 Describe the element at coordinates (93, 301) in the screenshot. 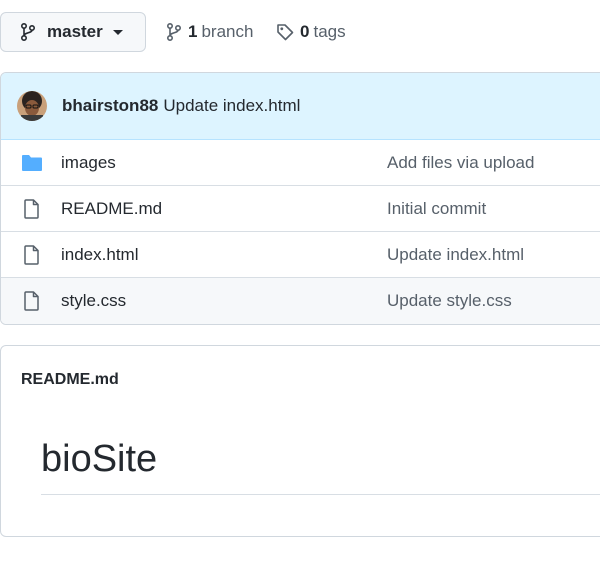

I see `file-name: style.css` at that location.